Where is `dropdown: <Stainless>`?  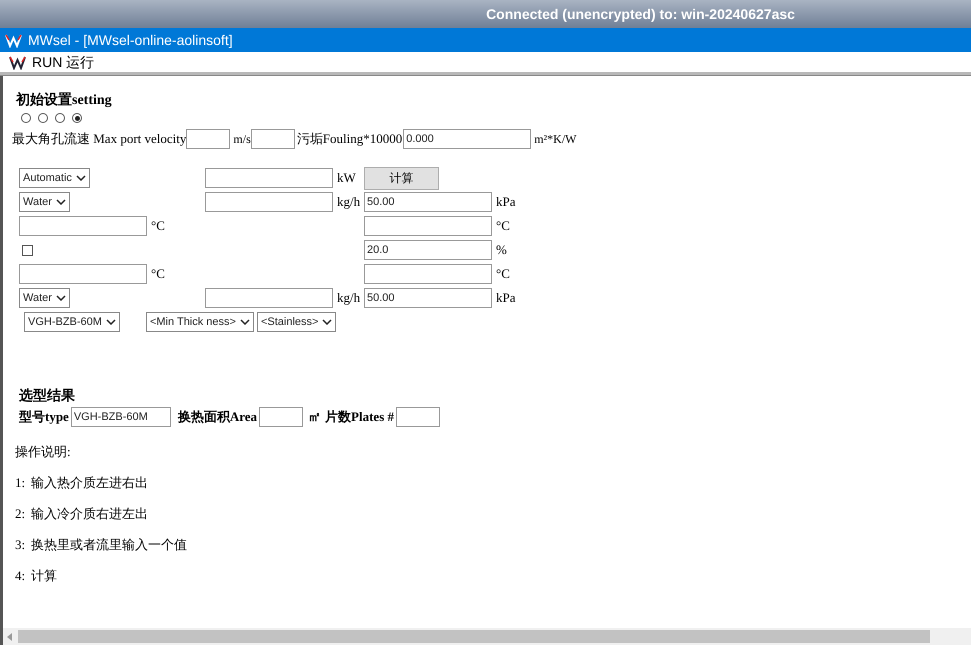 dropdown: <Stainless> is located at coordinates (296, 322).